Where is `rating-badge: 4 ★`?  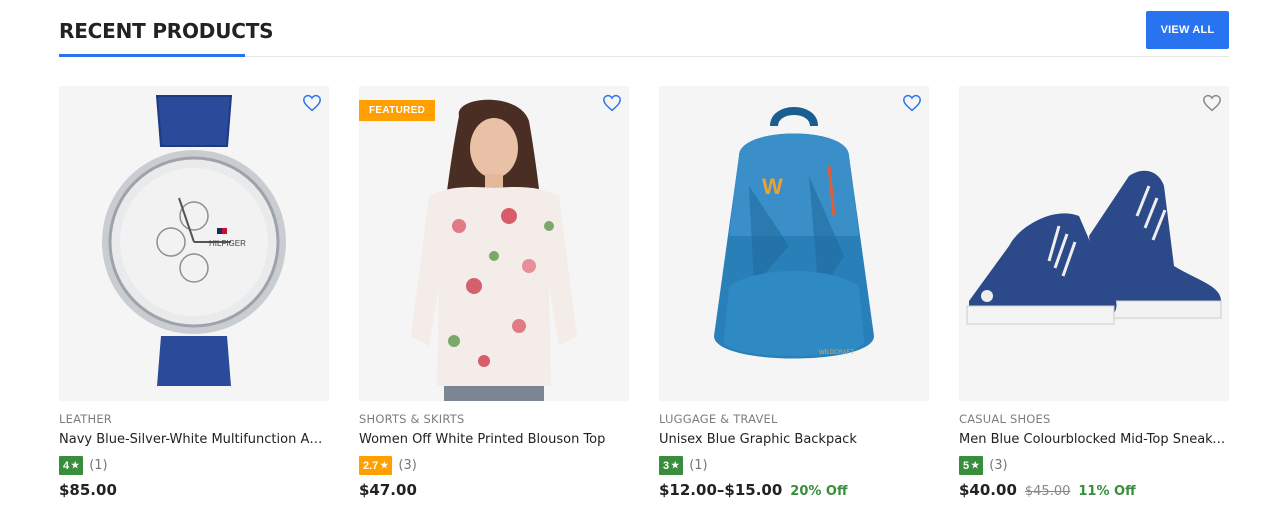
rating-badge: 4 ★ is located at coordinates (71, 465).